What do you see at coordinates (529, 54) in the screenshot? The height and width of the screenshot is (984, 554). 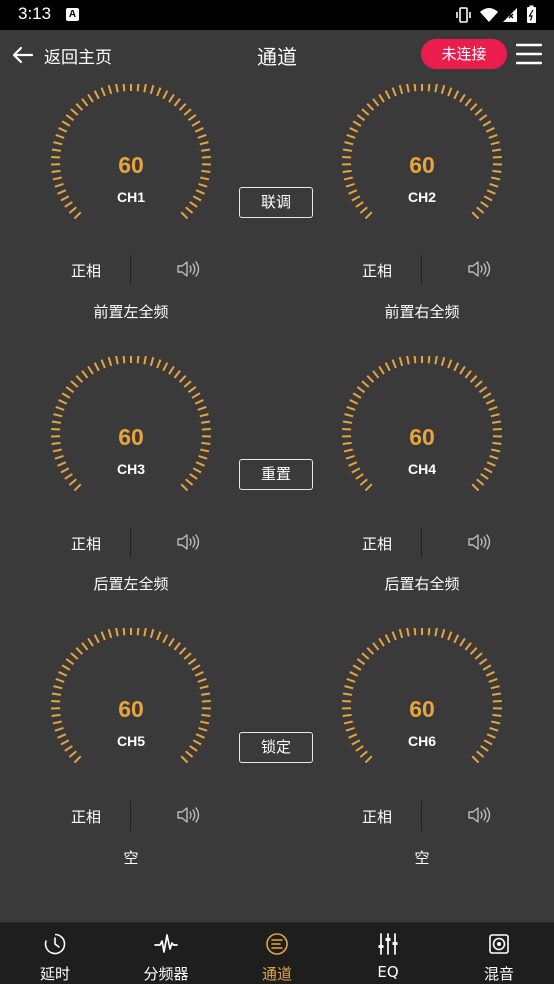 I see `menu-icon` at bounding box center [529, 54].